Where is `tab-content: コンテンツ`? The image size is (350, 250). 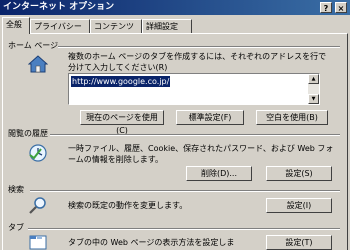
tab-content: コンテンツ is located at coordinates (116, 26).